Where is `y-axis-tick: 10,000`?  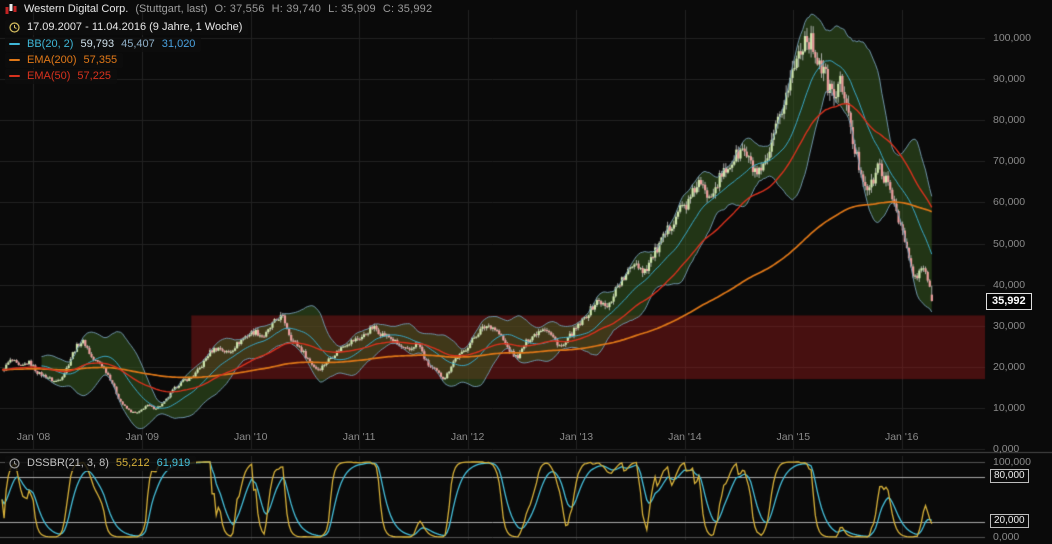
y-axis-tick: 10,000 is located at coordinates (1009, 407).